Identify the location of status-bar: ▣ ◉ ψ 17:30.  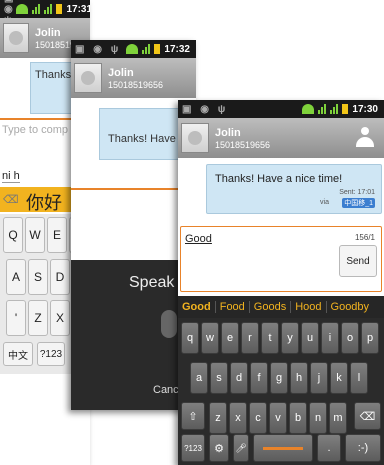
(281, 109).